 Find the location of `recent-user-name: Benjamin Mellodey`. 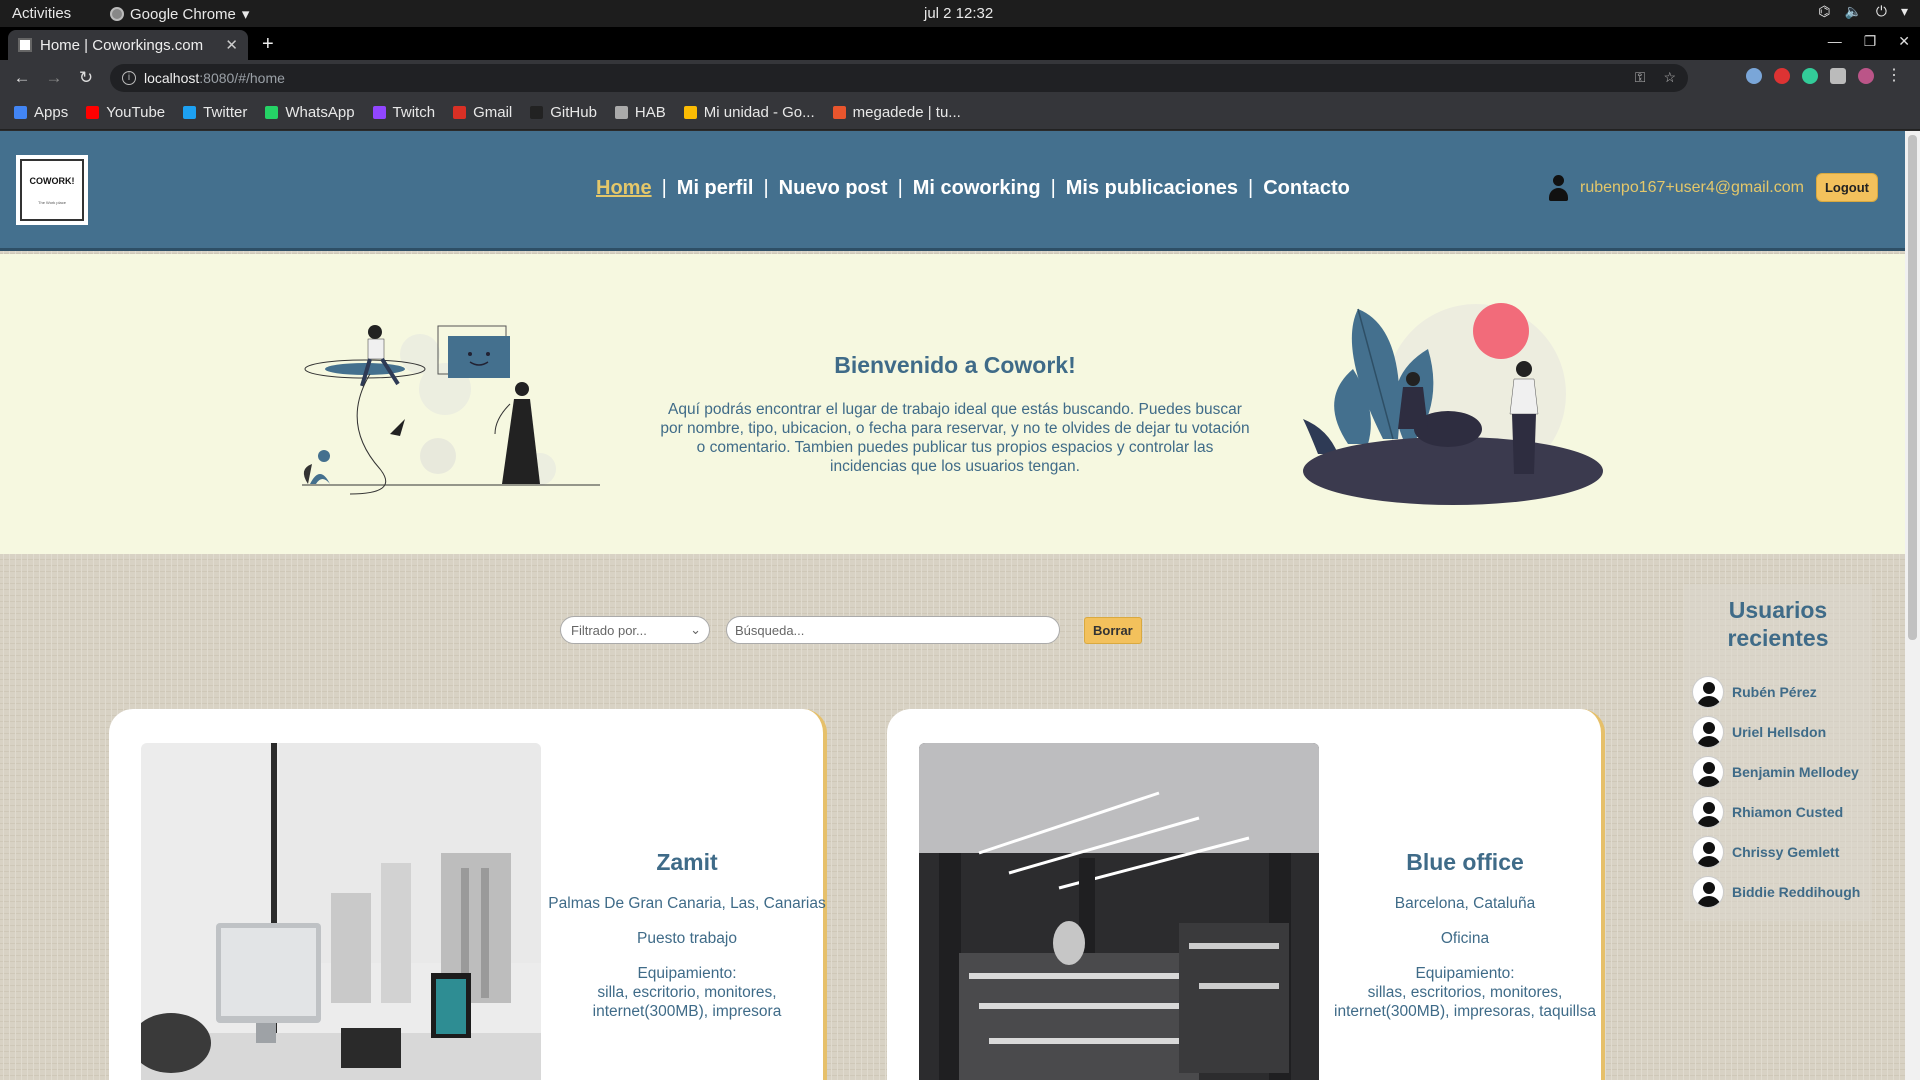

recent-user-name: Benjamin Mellodey is located at coordinates (1795, 772).